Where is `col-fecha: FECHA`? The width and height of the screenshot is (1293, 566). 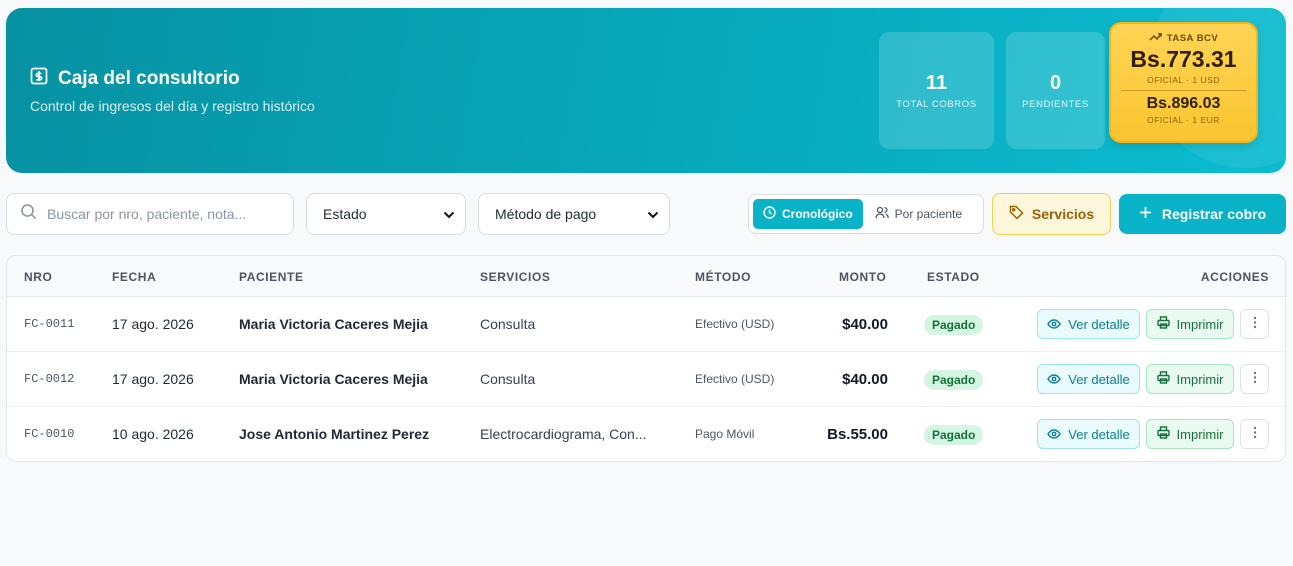
col-fecha: FECHA is located at coordinates (134, 277).